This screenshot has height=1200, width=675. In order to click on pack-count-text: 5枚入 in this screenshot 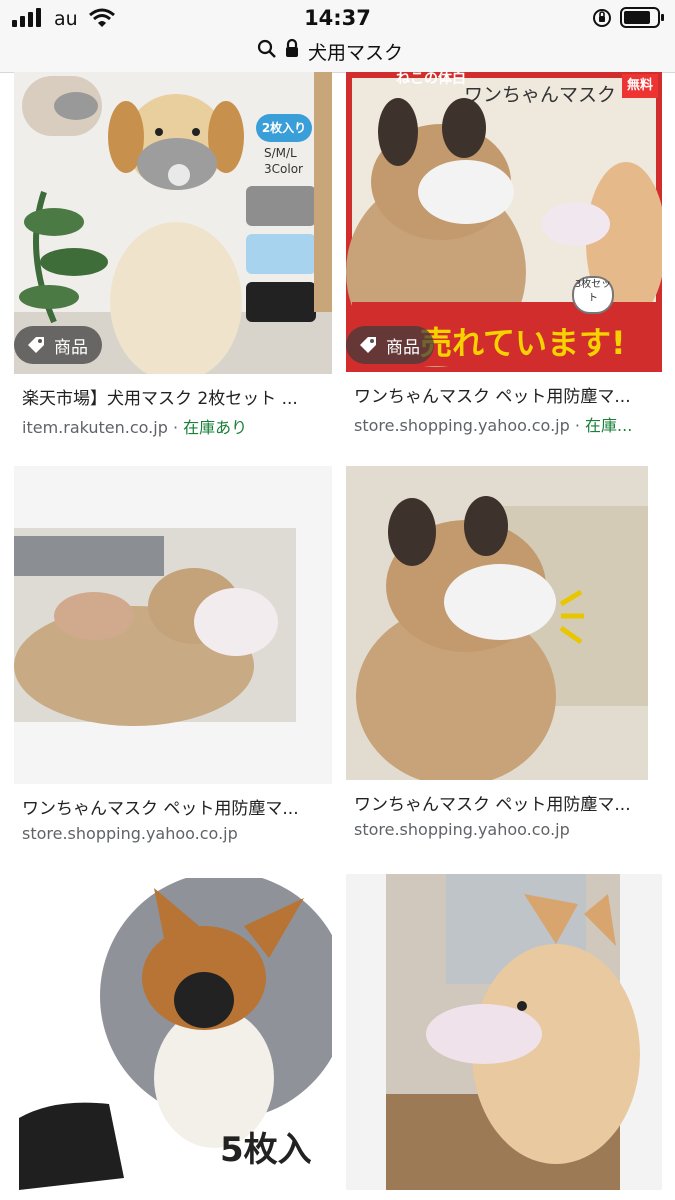, I will do `click(266, 1150)`.